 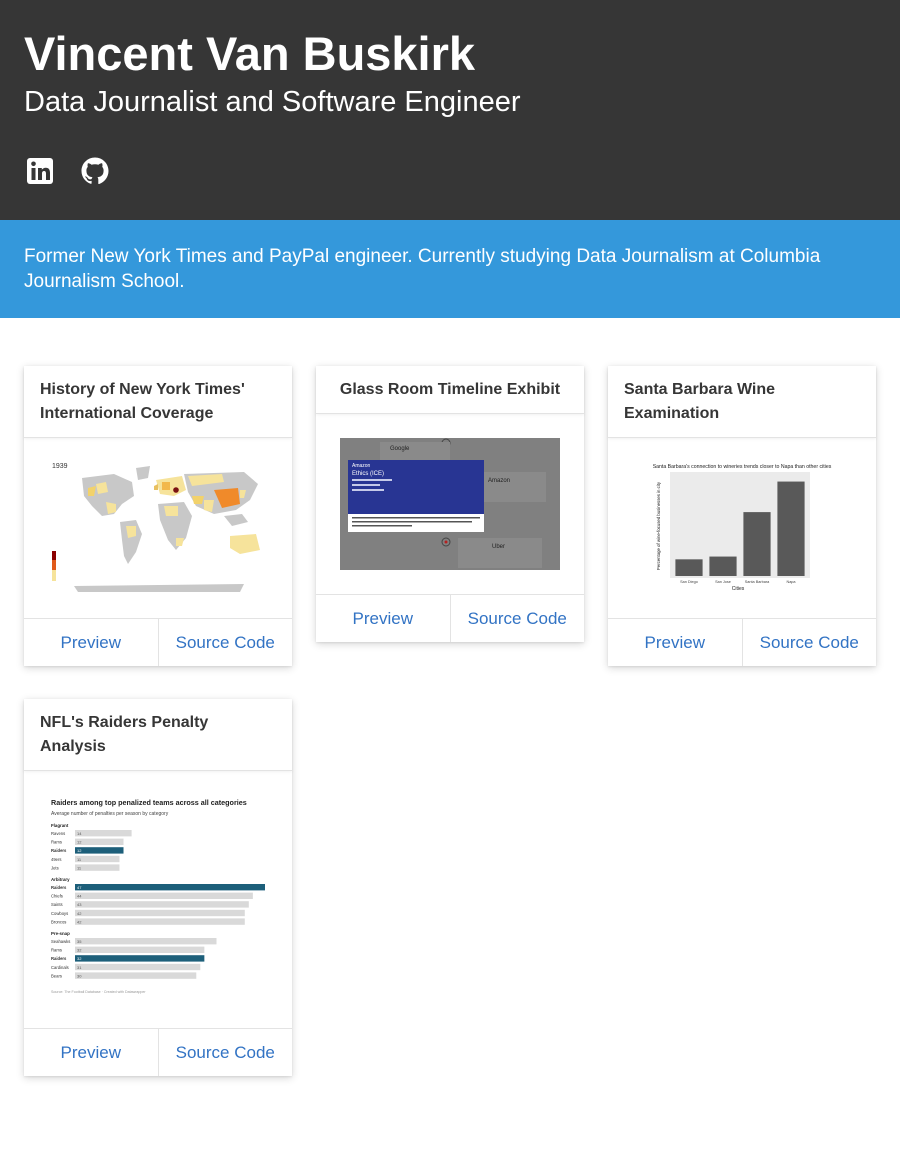 What do you see at coordinates (79, 941) in the screenshot?
I see `raiders-value-label: 35` at bounding box center [79, 941].